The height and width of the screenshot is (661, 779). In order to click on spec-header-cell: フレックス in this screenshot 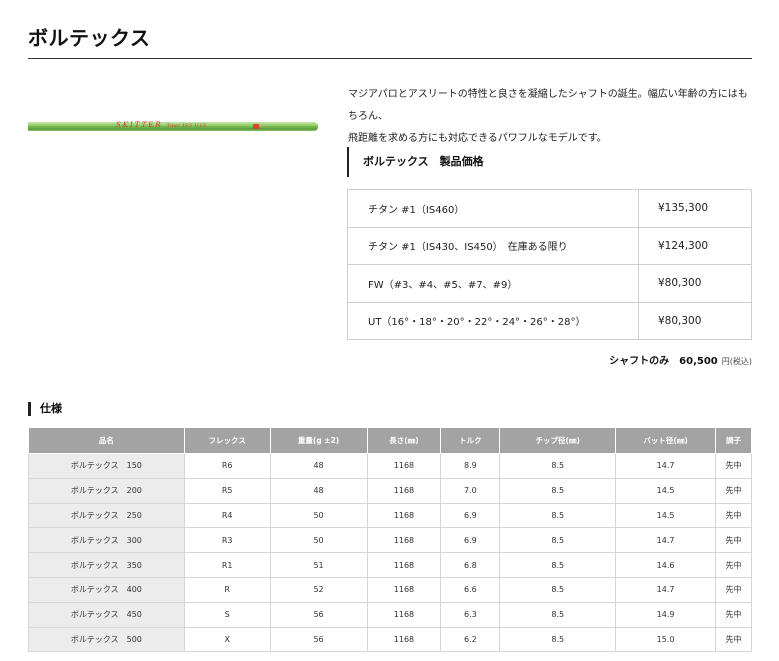, I will do `click(227, 440)`.